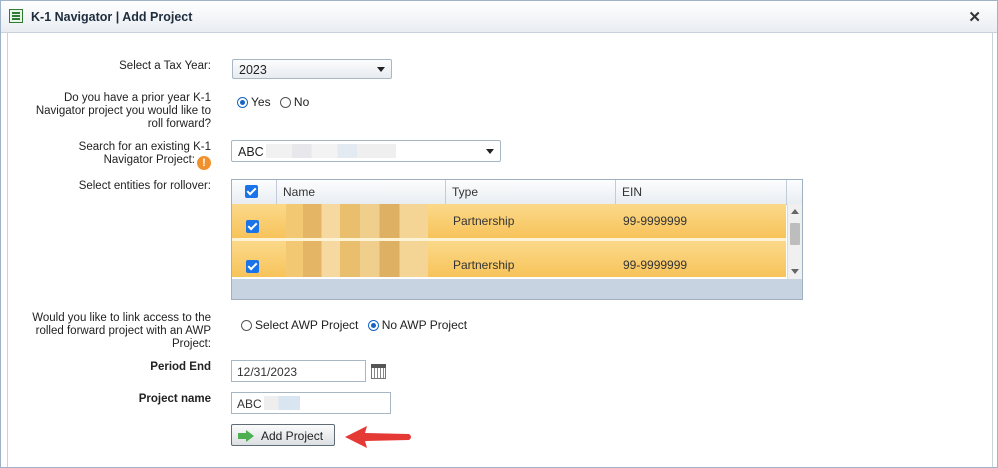  Describe the element at coordinates (794, 192) in the screenshot. I see `header-spacer` at that location.